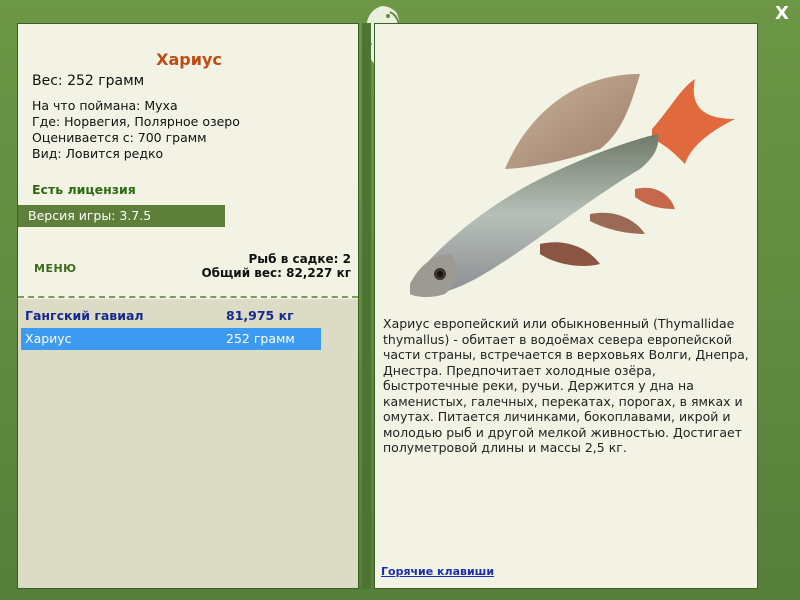 The image size is (800, 600). I want to click on fish-weight: Вес: 252 грамм, so click(88, 81).